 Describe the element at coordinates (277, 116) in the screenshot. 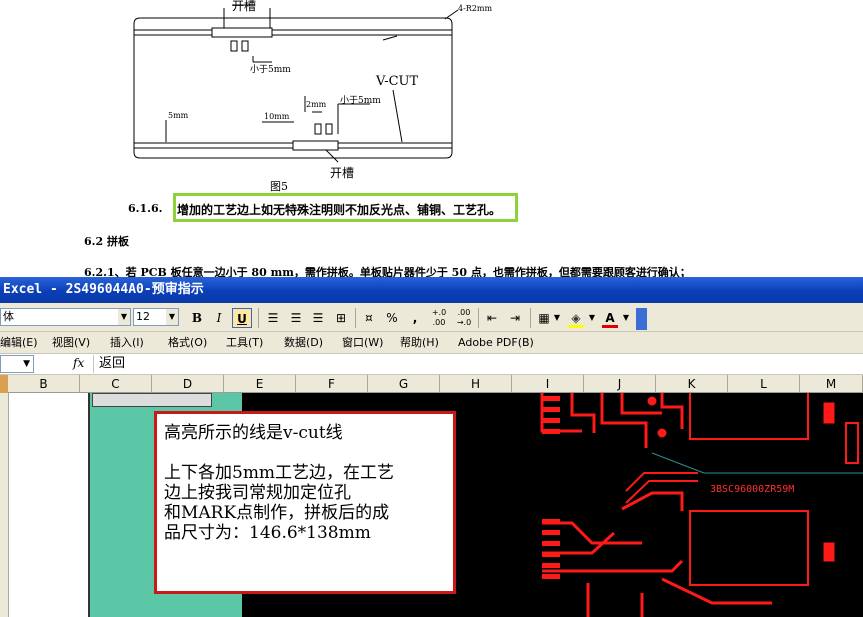

I see `label-10mm: 10mm` at that location.